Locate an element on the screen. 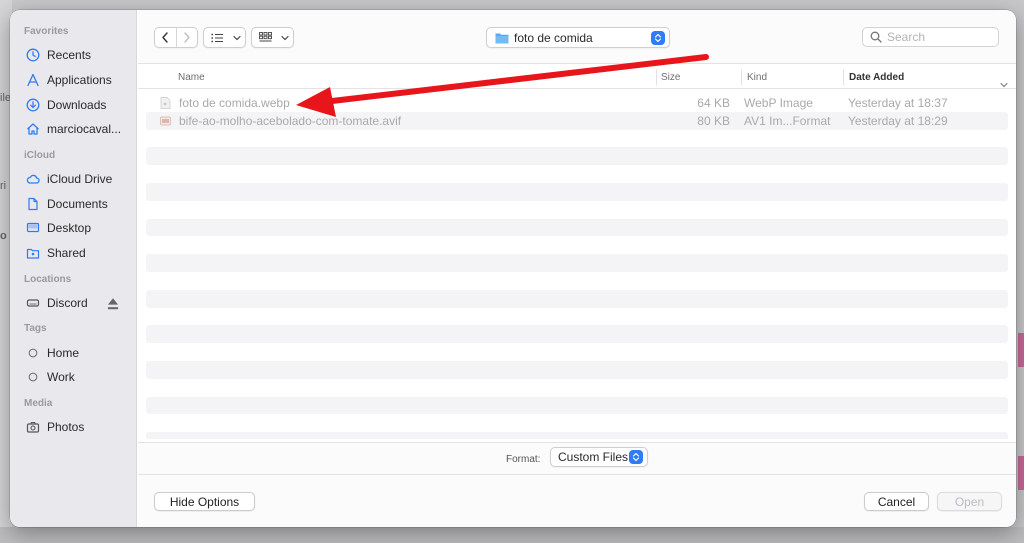 The image size is (1024, 543). toolbar: foto de comida is located at coordinates (577, 37).